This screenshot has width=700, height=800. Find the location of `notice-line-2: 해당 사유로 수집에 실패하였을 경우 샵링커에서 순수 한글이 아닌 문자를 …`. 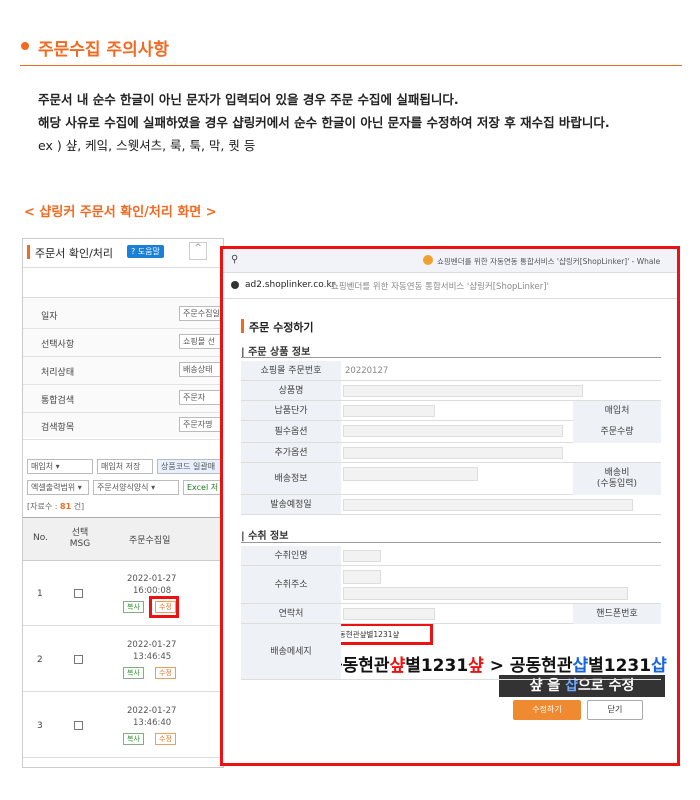

notice-line-2: 해당 사유로 수집에 실패하였을 경우 샵링커에서 순수 한글이 아닌 문자를 … is located at coordinates (324, 122).